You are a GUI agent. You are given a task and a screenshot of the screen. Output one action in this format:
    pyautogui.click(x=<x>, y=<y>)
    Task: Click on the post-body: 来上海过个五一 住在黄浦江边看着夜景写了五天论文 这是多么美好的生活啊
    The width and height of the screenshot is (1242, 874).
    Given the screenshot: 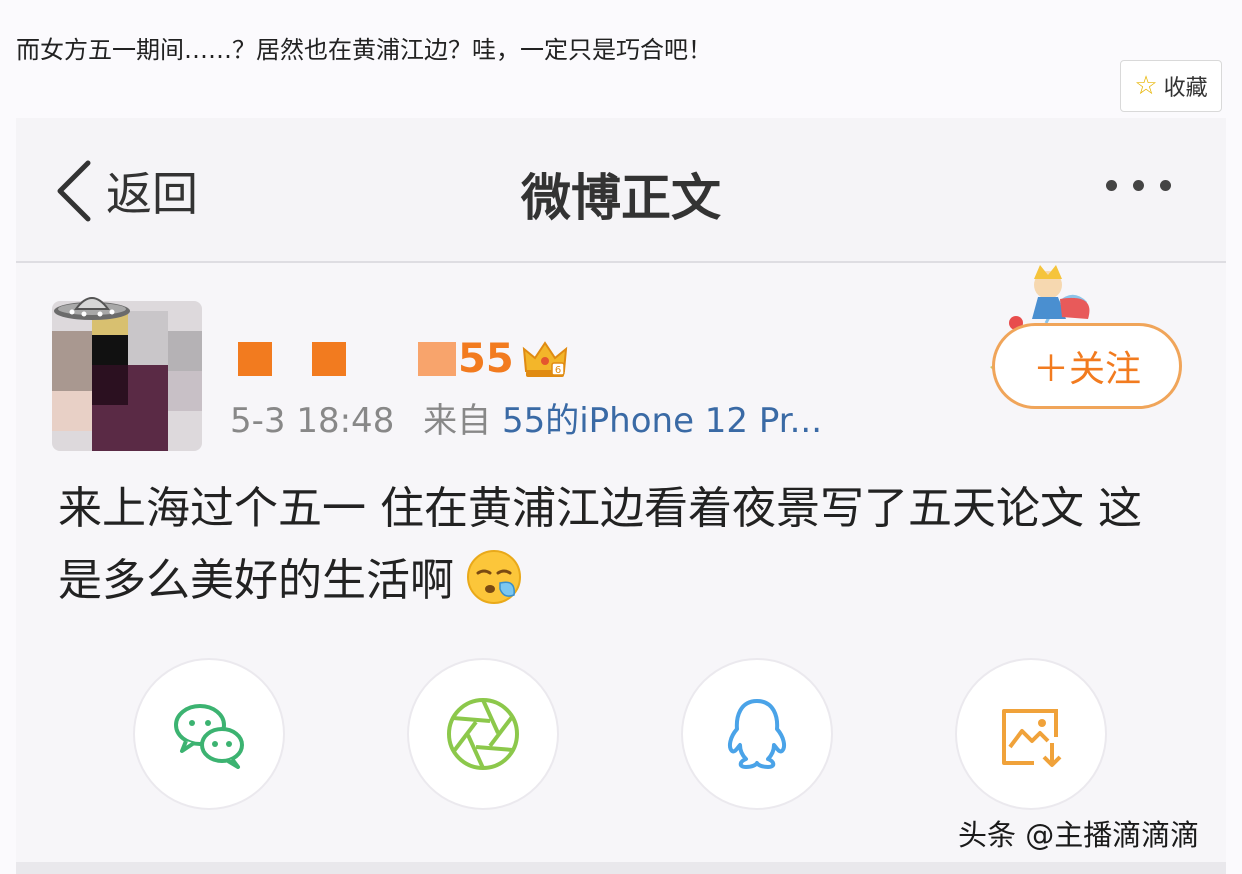 What is the action you would take?
    pyautogui.click(x=613, y=545)
    